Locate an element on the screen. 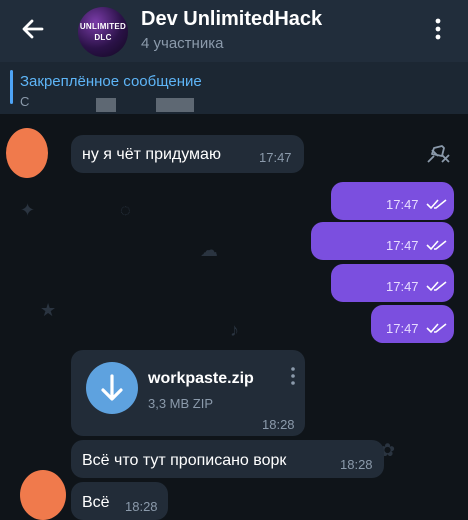 This screenshot has width=468, height=520. download-icon is located at coordinates (112, 387).